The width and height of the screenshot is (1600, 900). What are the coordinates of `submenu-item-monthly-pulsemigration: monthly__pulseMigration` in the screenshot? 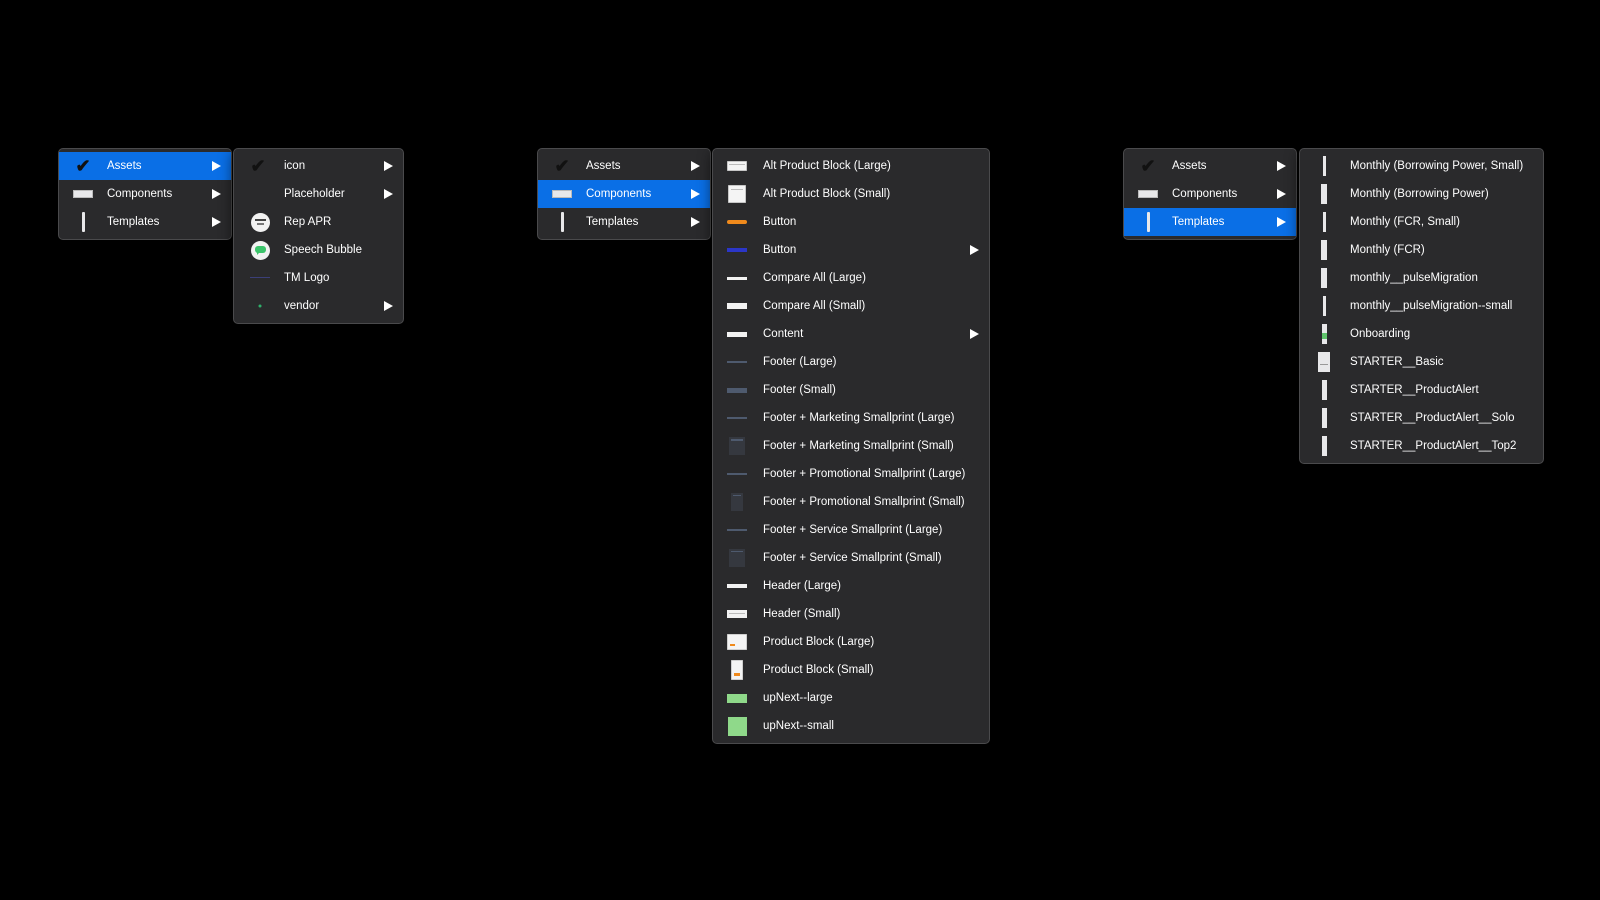 It's located at (1421, 278).